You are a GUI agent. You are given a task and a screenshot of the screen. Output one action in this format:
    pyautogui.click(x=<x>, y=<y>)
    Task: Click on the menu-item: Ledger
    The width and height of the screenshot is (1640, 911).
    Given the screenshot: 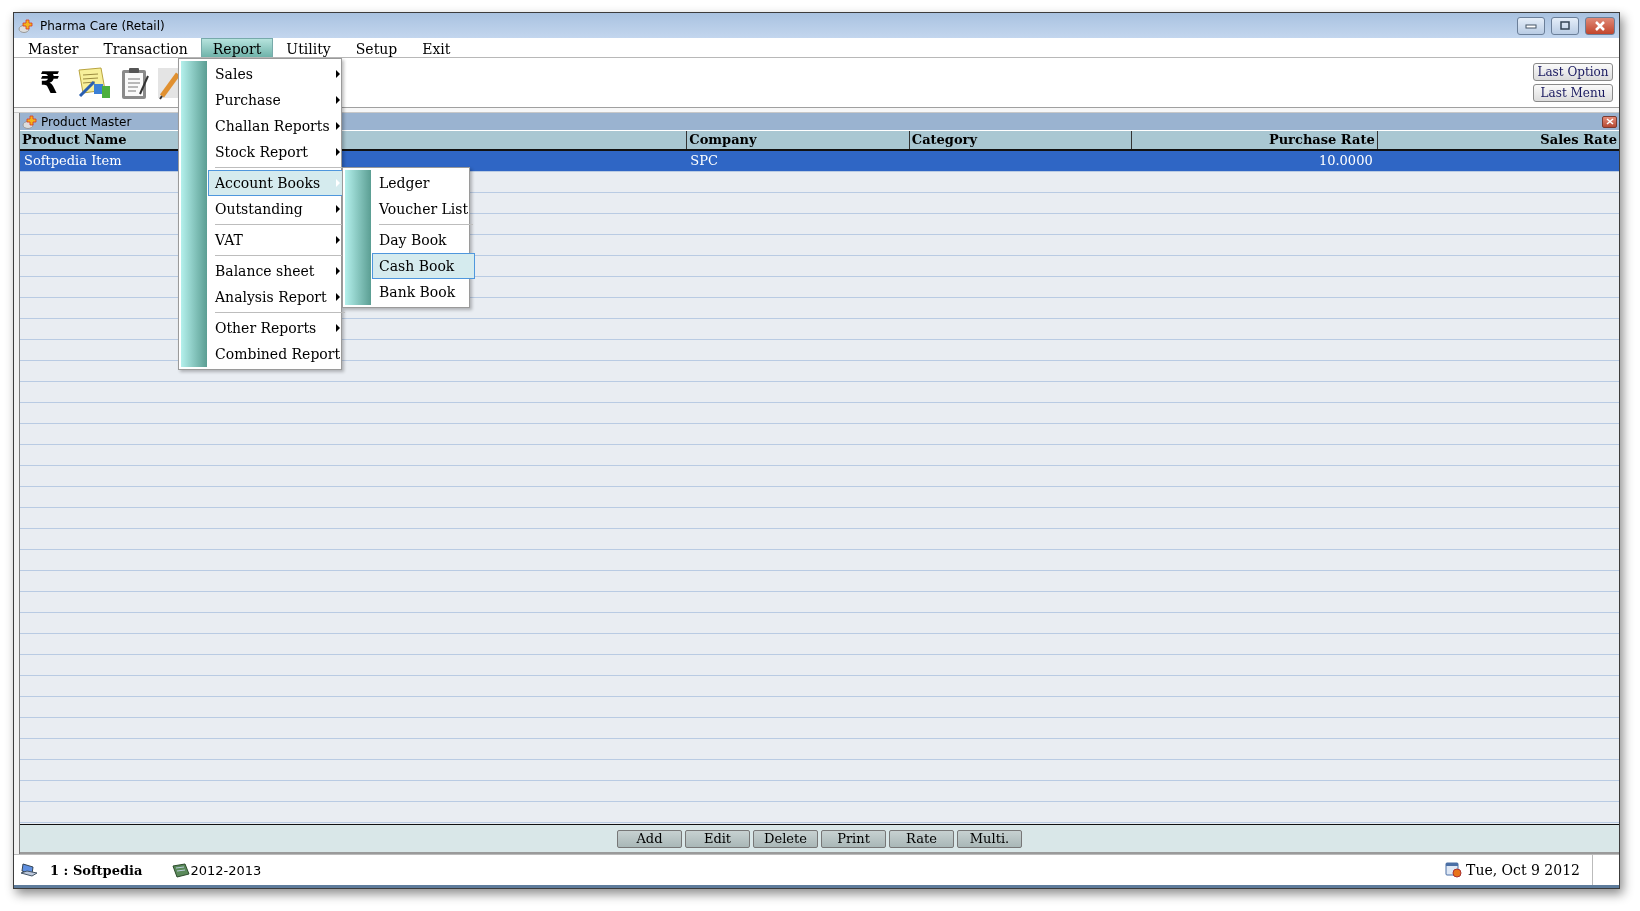 What is the action you would take?
    pyautogui.click(x=424, y=183)
    